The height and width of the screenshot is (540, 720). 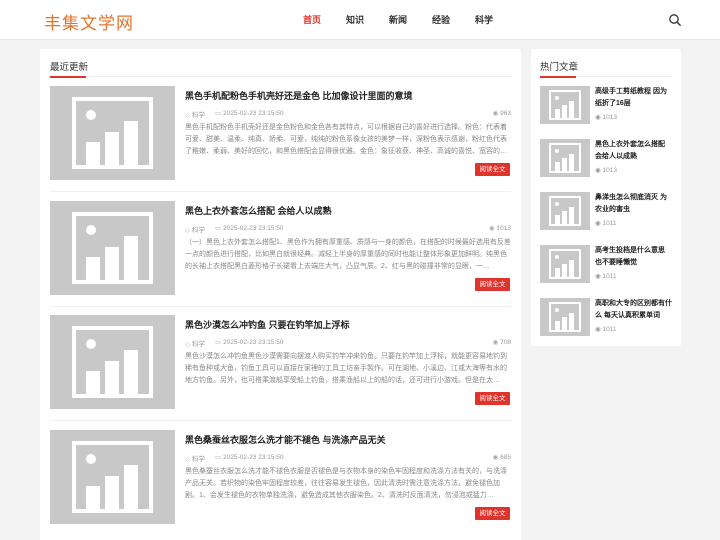 What do you see at coordinates (609, 117) in the screenshot?
I see `hot-article-views-label: 1013` at bounding box center [609, 117].